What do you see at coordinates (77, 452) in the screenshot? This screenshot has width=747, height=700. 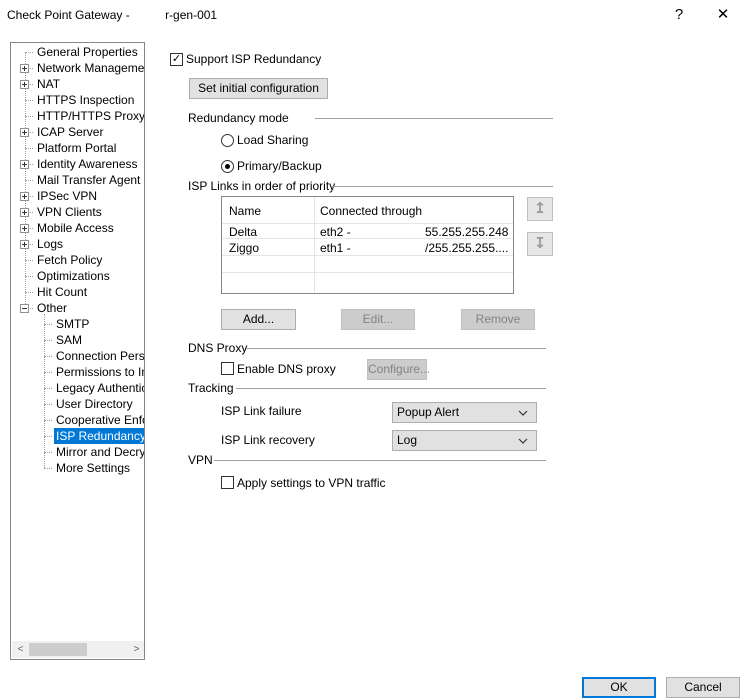 I see `tree-item-mirror-and-decrypt: Mirror and Decrypt` at bounding box center [77, 452].